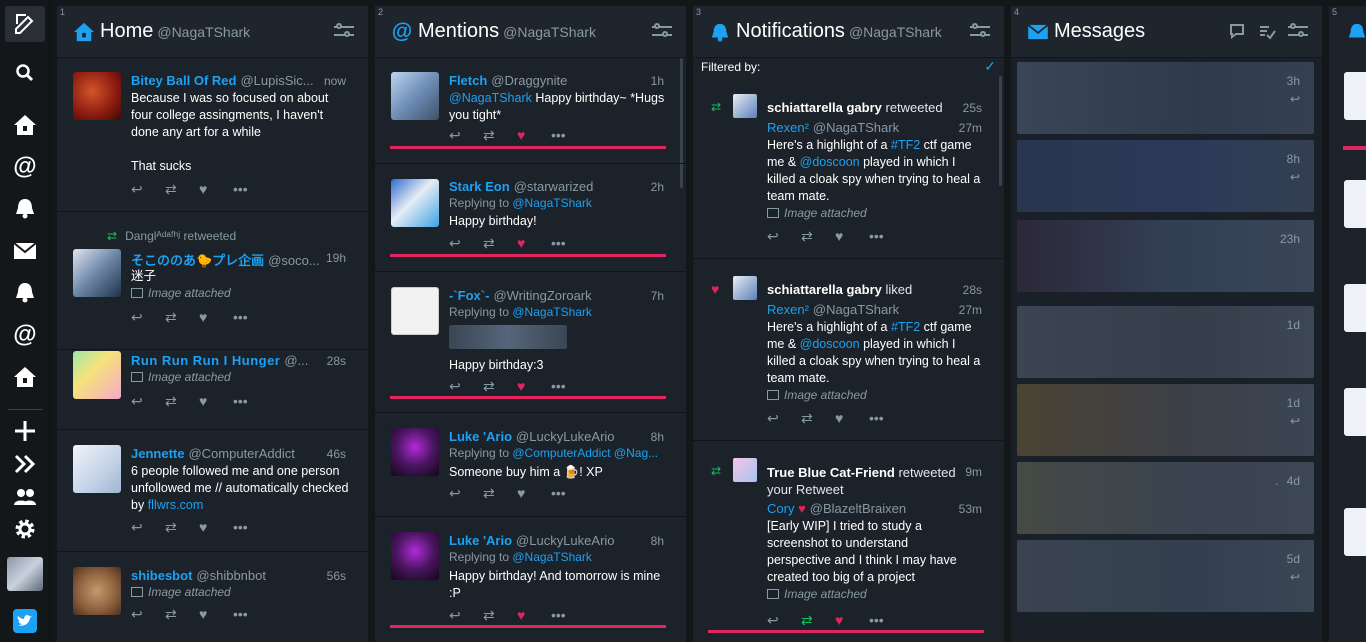 The width and height of the screenshot is (1366, 642). Describe the element at coordinates (833, 309) in the screenshot. I see `tweet-author: Rexen² @NagaTShark` at that location.